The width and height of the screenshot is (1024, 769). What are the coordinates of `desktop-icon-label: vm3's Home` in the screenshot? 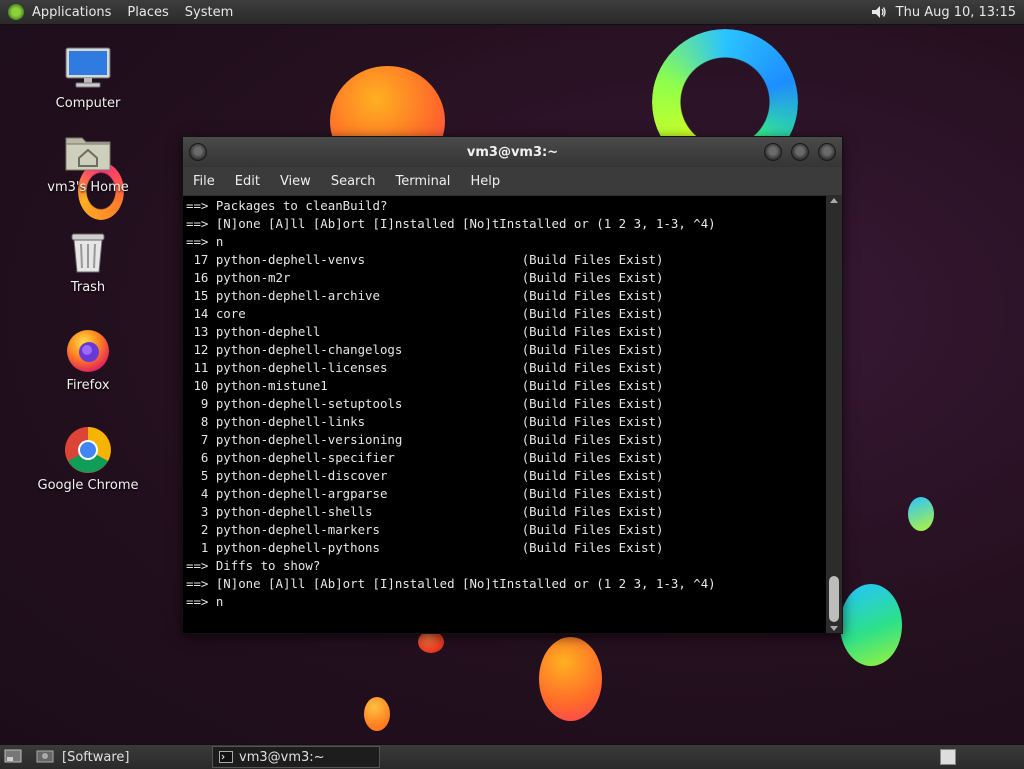 It's located at (88, 187).